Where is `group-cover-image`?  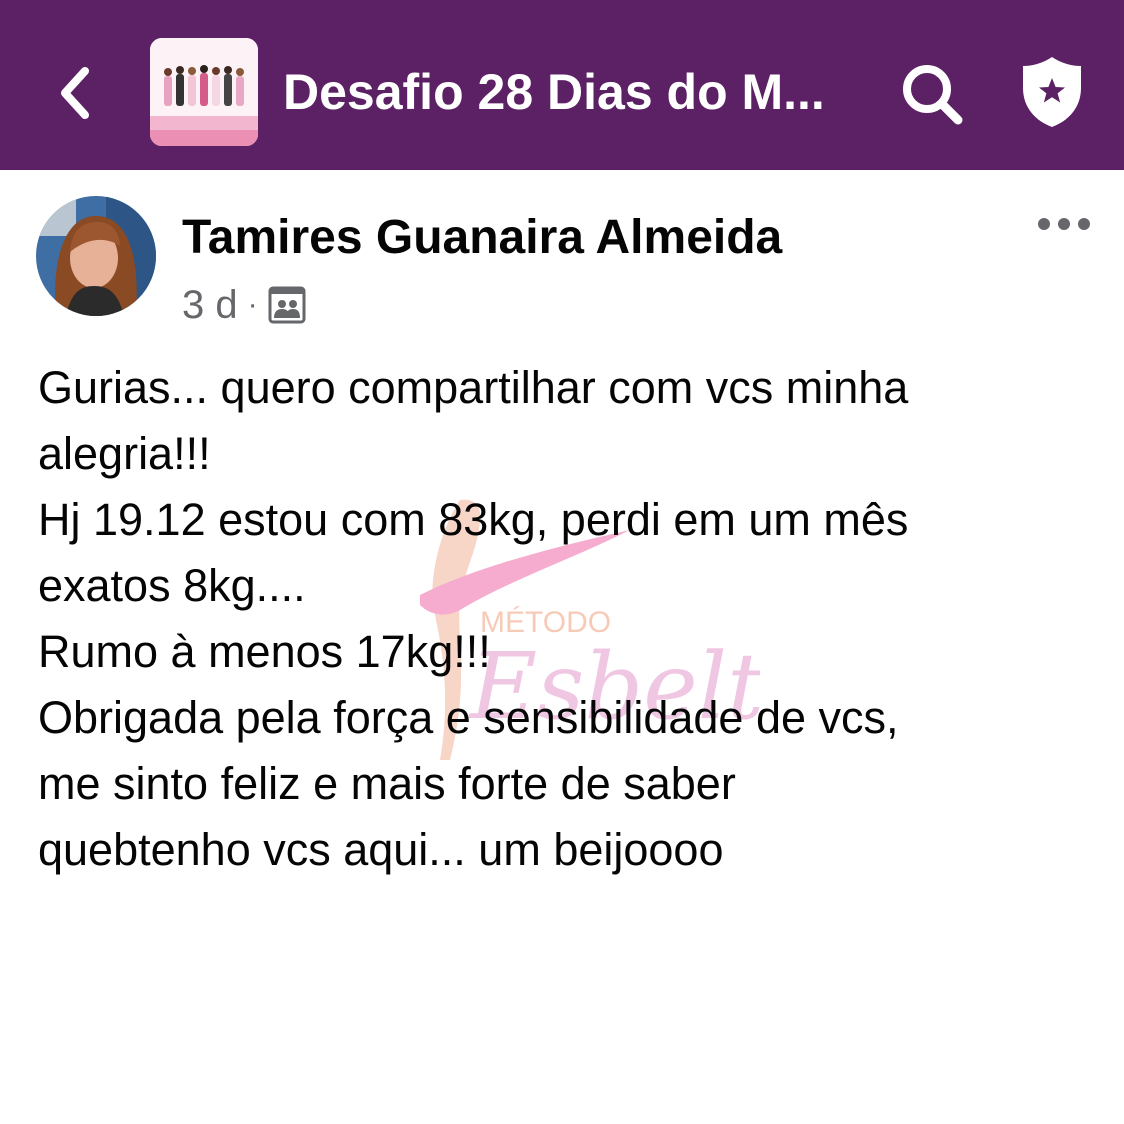
group-cover-image is located at coordinates (204, 92).